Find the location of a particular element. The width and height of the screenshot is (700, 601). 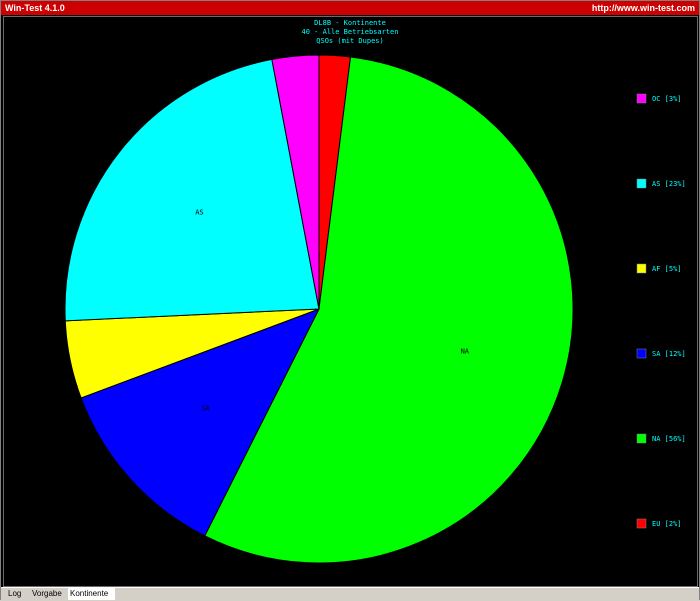

title-bar: Win-Test 4.1.0 http://www.win-test.com is located at coordinates (350, 8).